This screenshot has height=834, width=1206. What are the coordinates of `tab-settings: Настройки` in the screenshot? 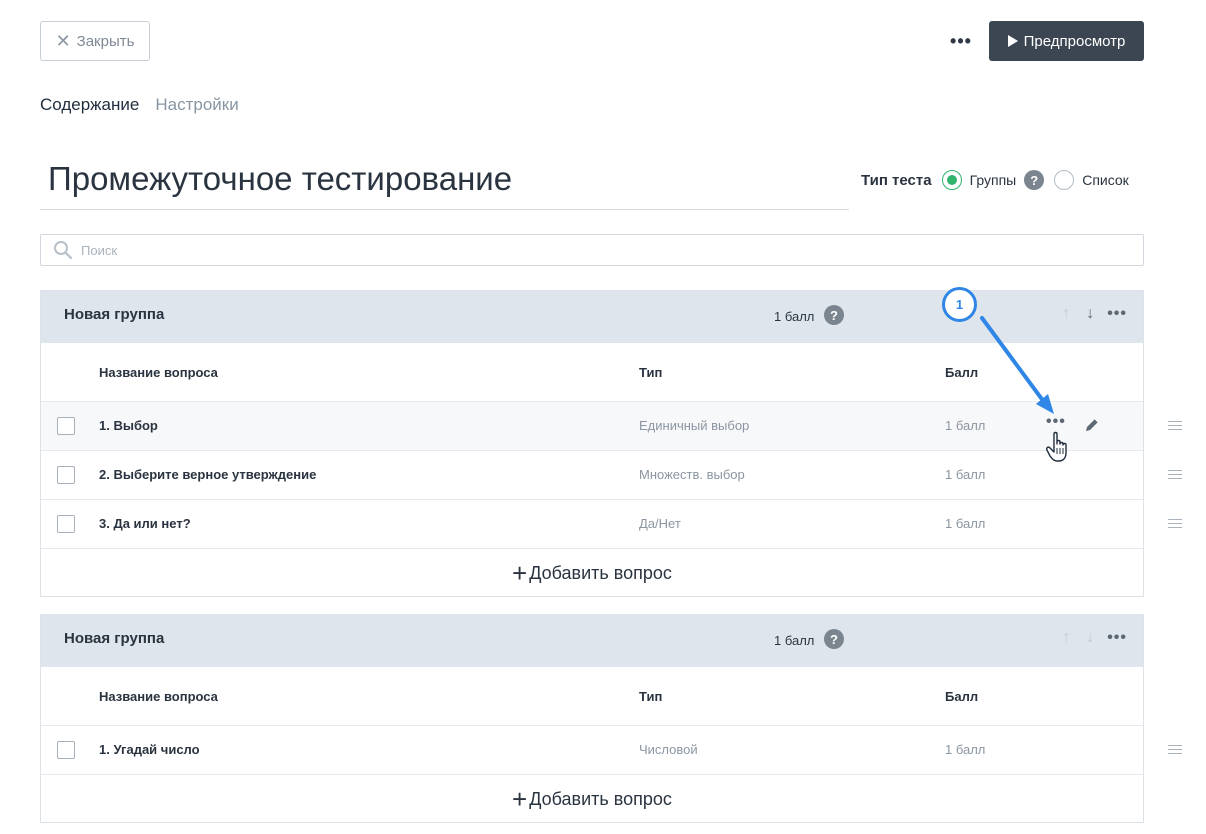 It's located at (196, 105).